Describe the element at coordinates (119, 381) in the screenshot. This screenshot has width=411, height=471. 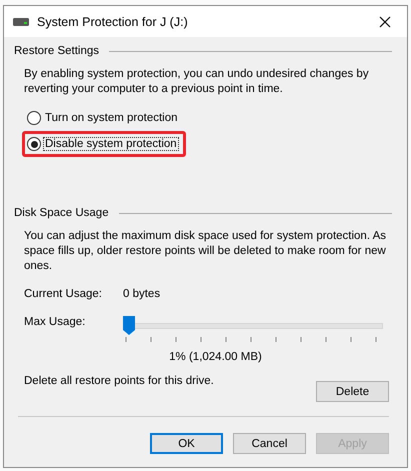
I see `delete-description: Delete all restore points for this drive.` at that location.